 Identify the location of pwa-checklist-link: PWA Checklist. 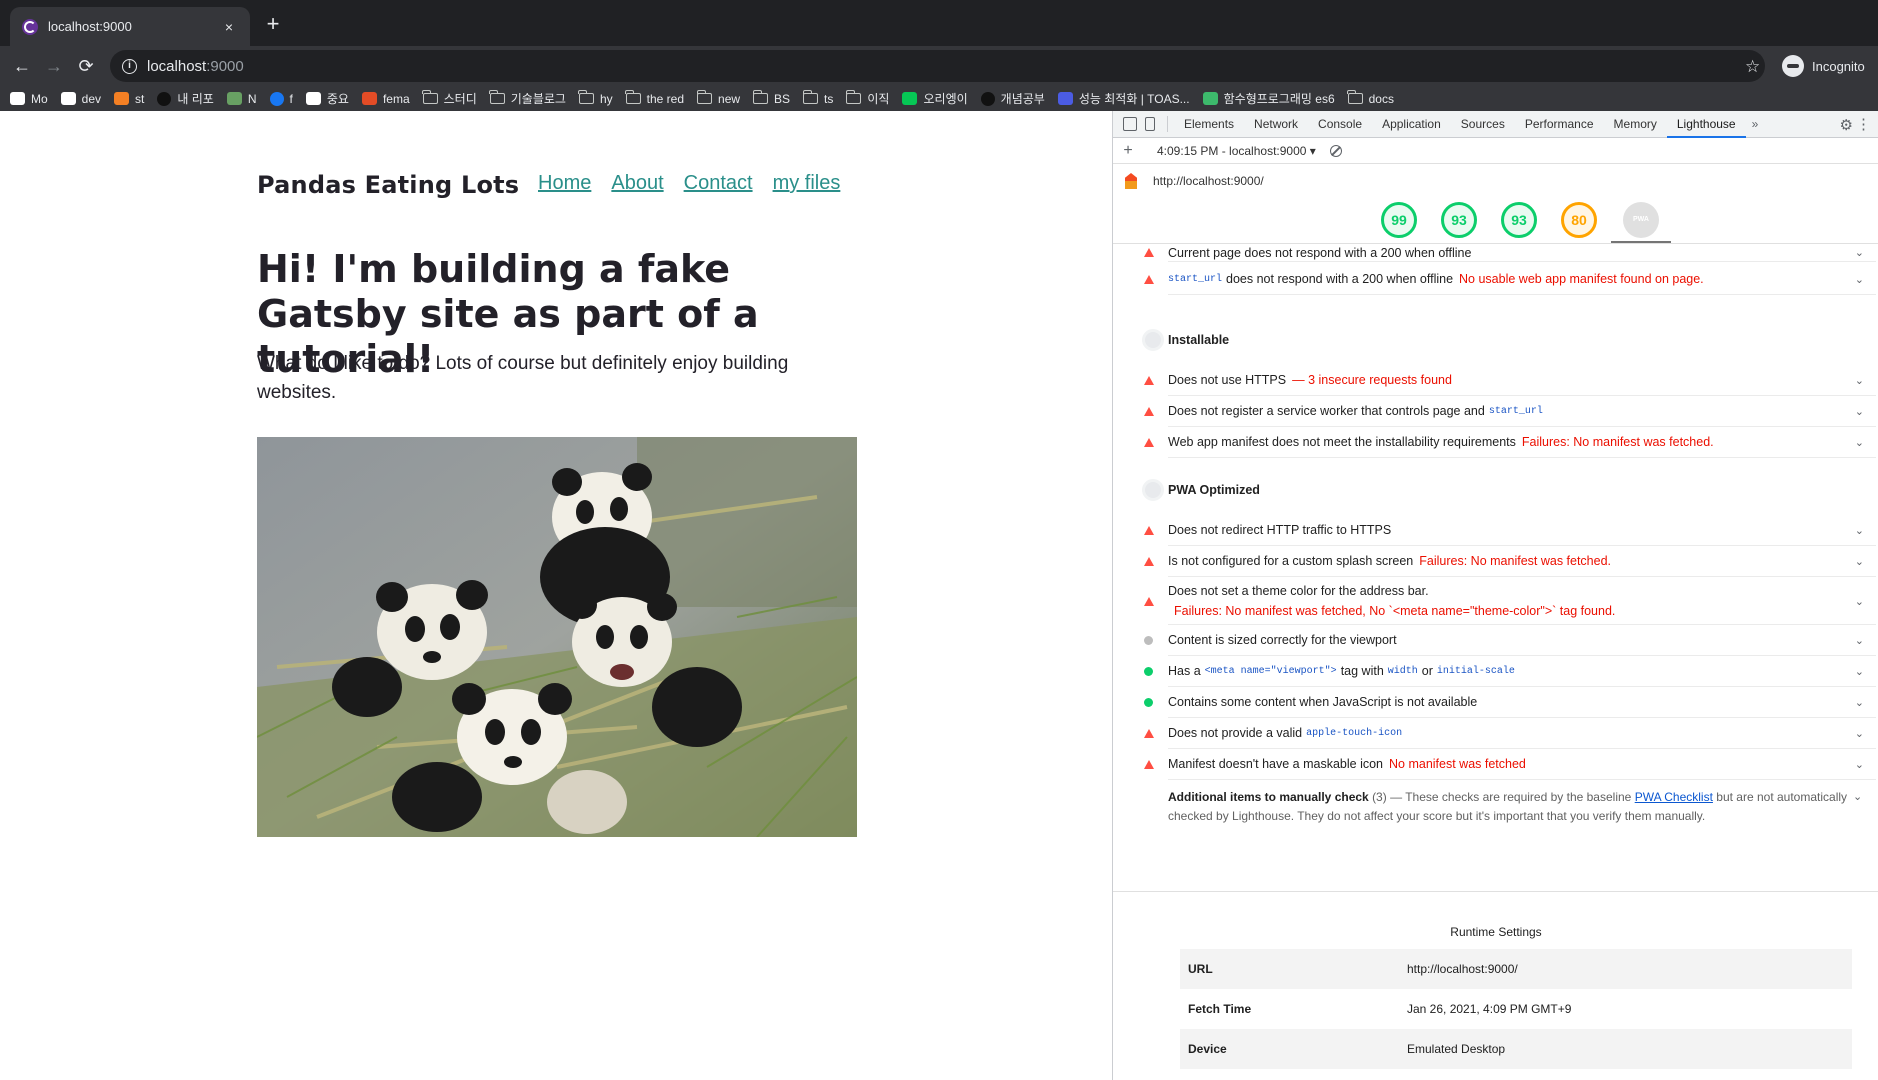
(1674, 797).